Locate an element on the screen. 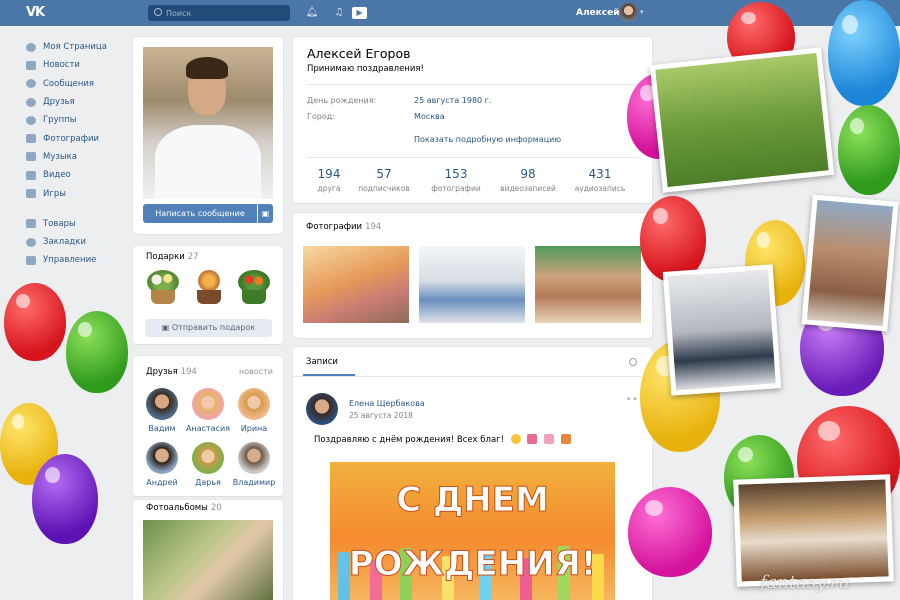 The height and width of the screenshot is (600, 900). smile-emoji-icon is located at coordinates (515, 439).